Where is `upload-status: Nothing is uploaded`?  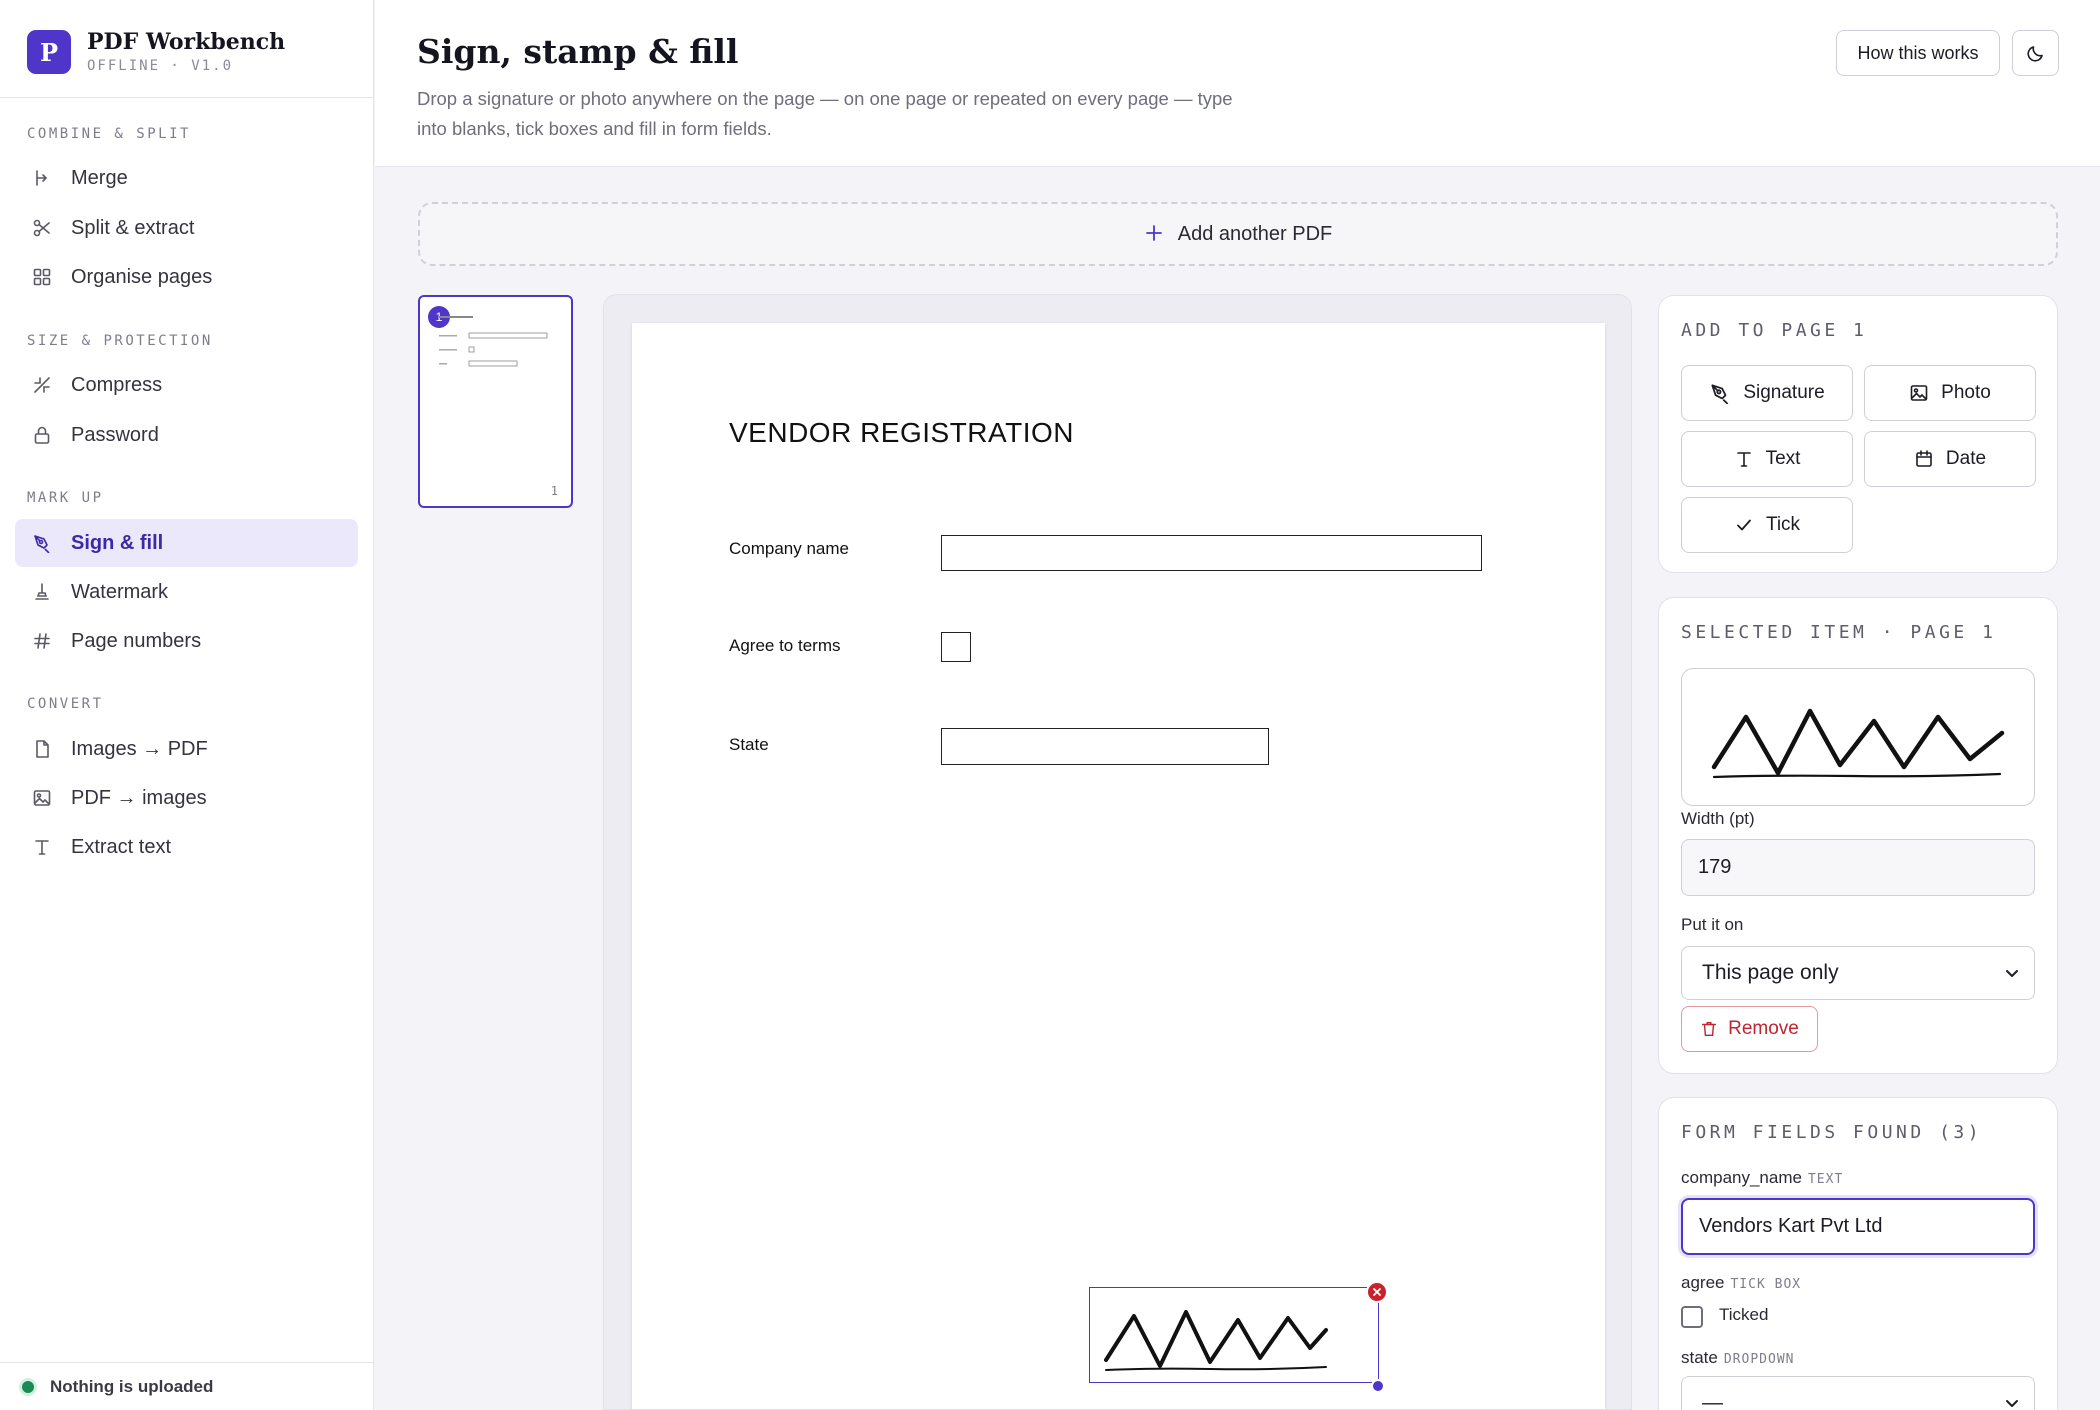
upload-status: Nothing is uploaded is located at coordinates (187, 1386).